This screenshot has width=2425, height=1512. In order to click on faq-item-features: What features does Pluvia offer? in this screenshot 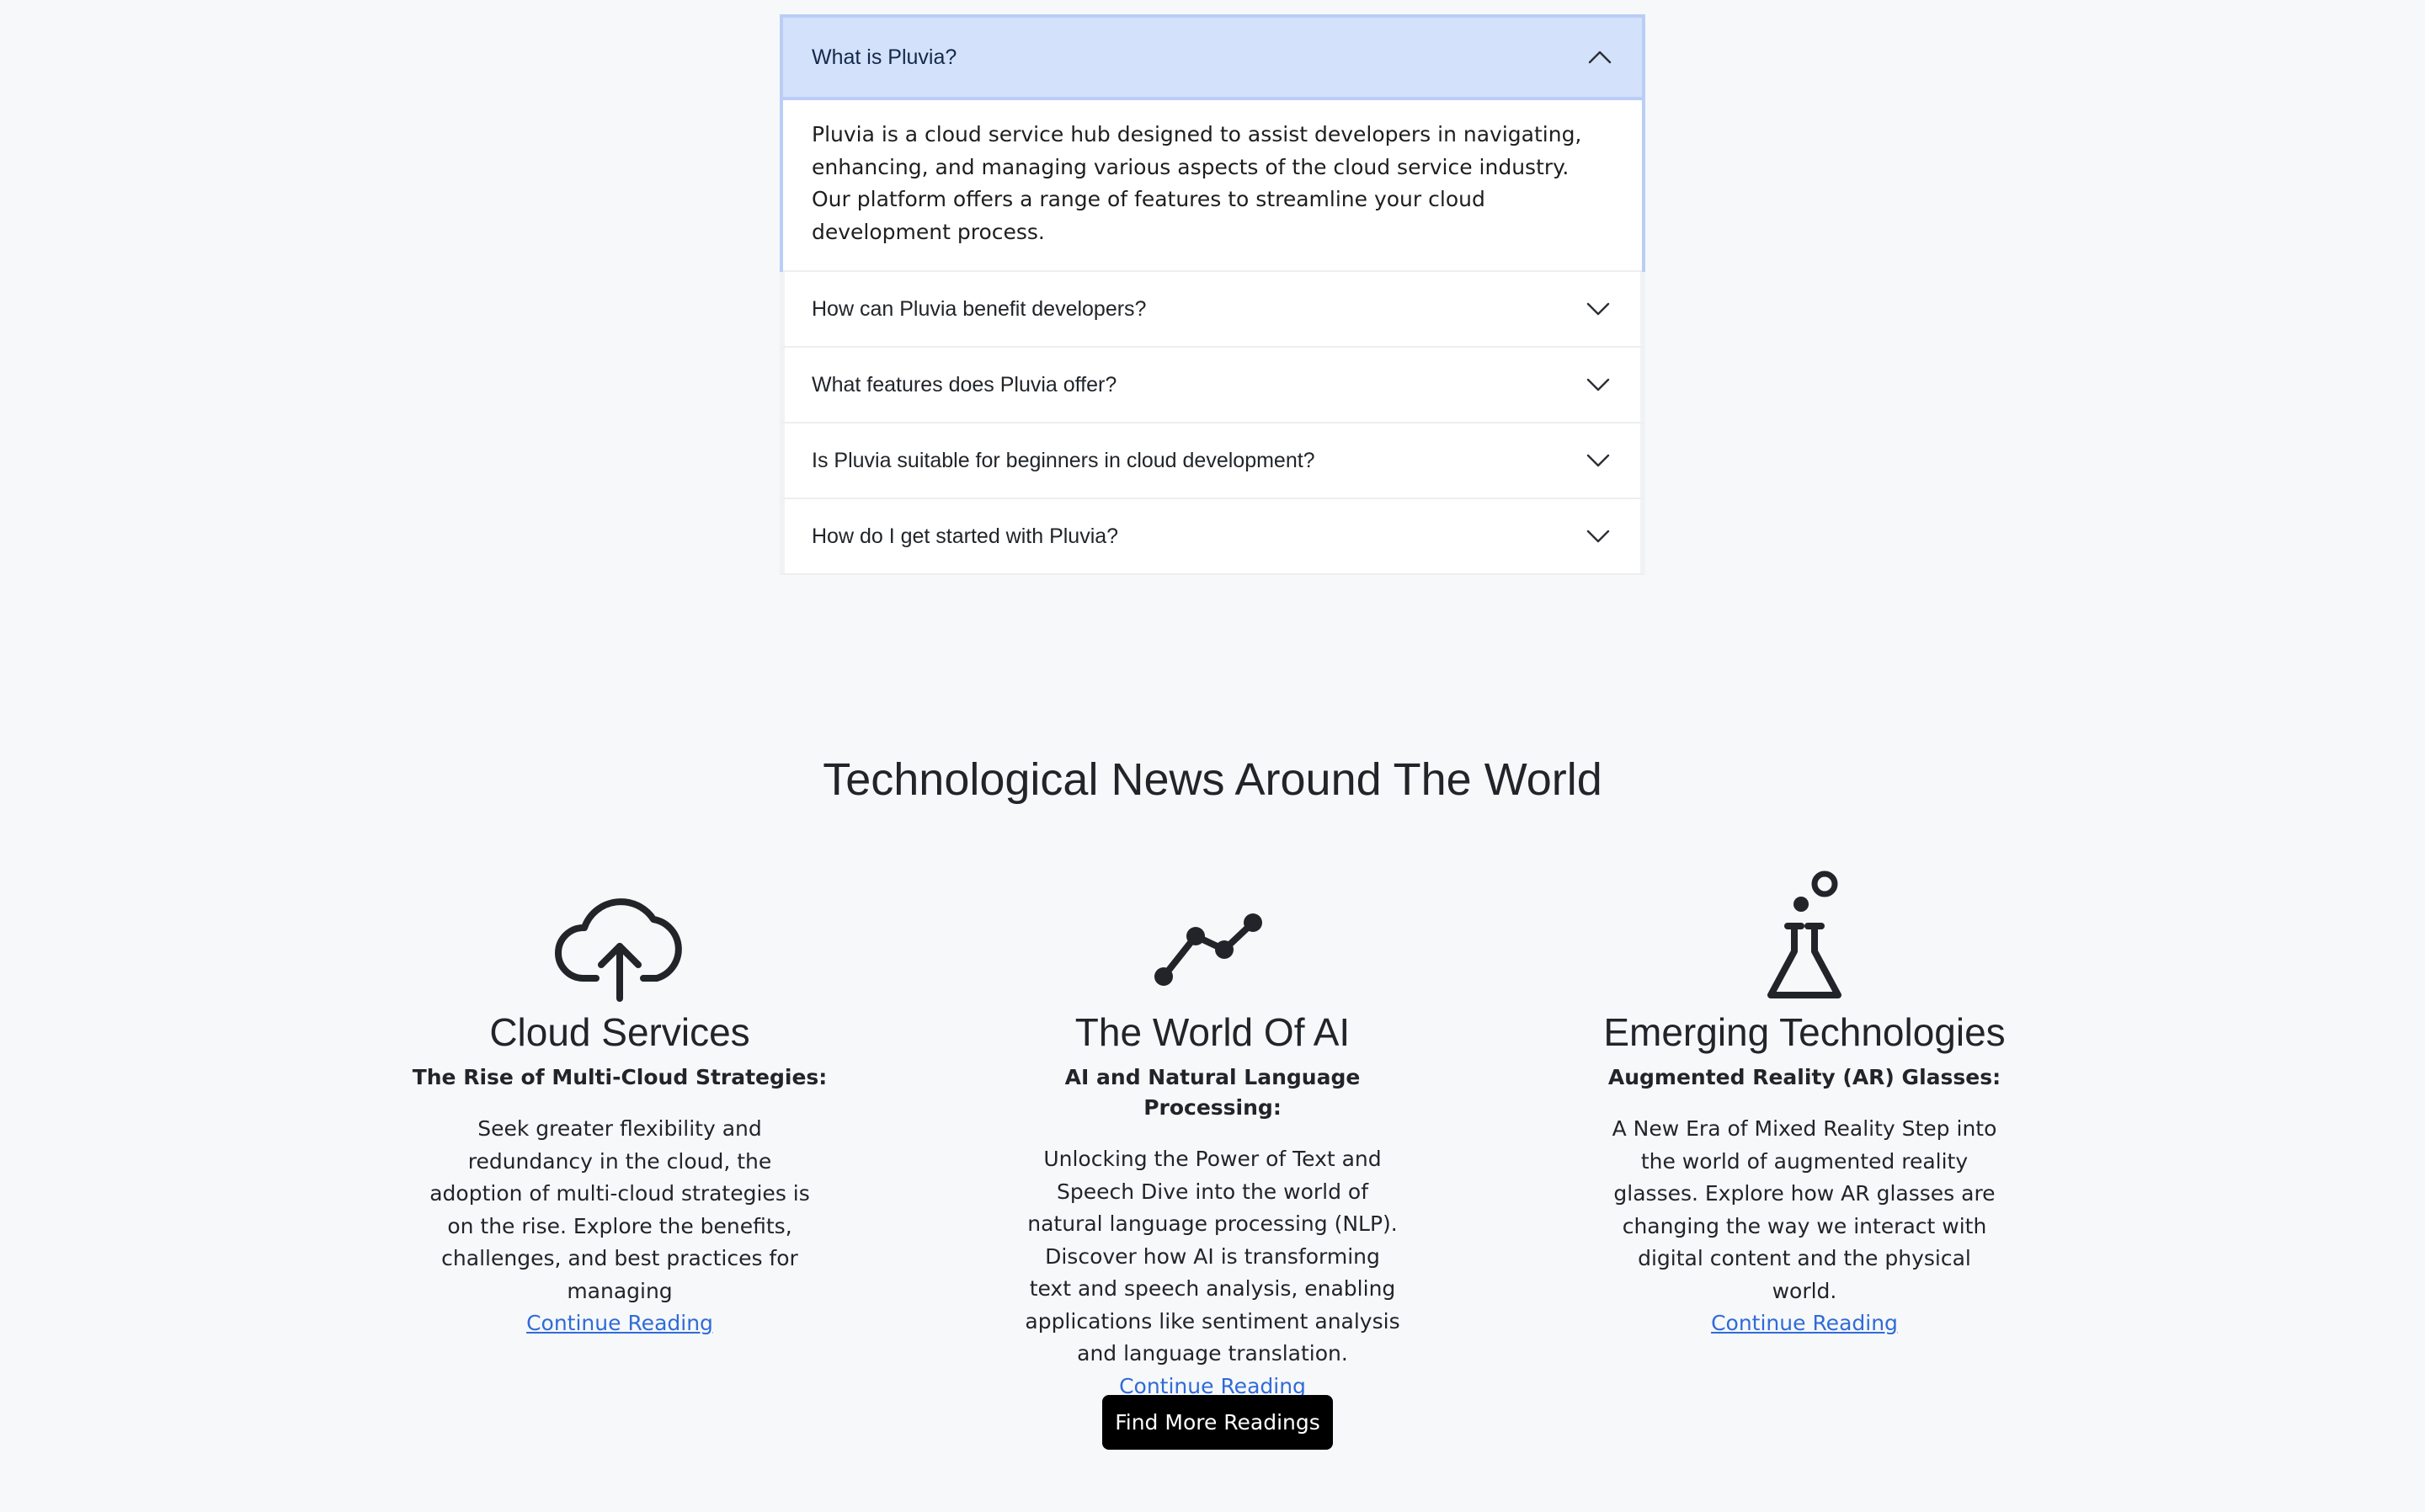, I will do `click(1212, 386)`.